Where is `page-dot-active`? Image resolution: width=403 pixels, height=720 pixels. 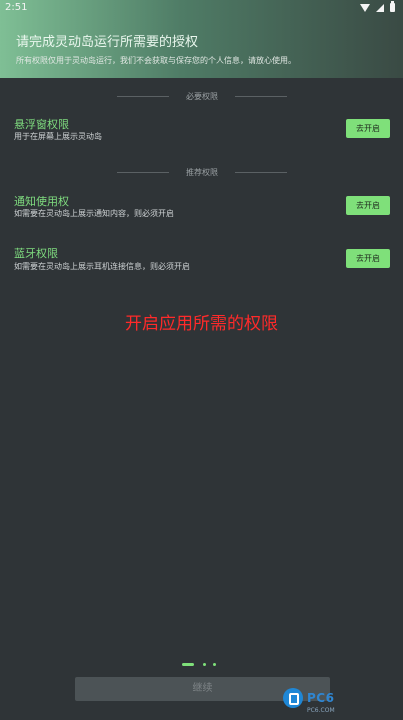 page-dot-active is located at coordinates (188, 664).